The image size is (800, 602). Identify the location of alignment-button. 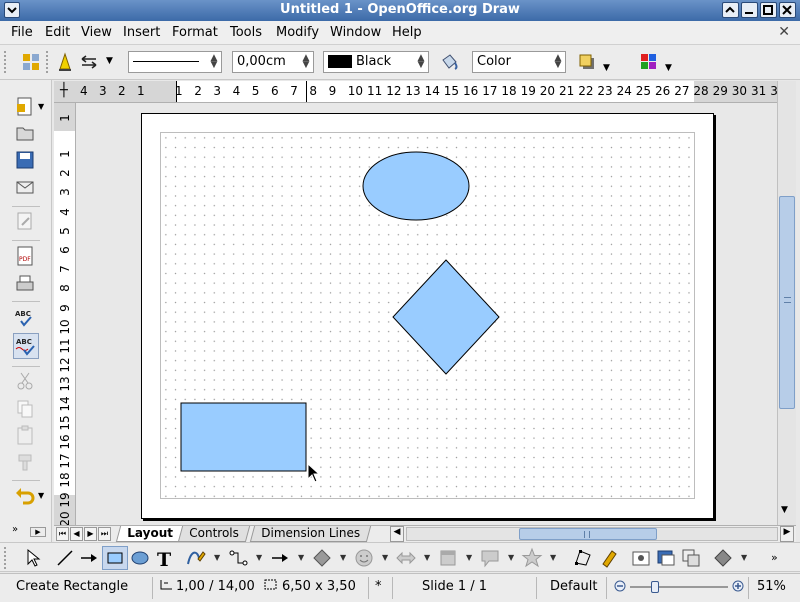
(723, 558).